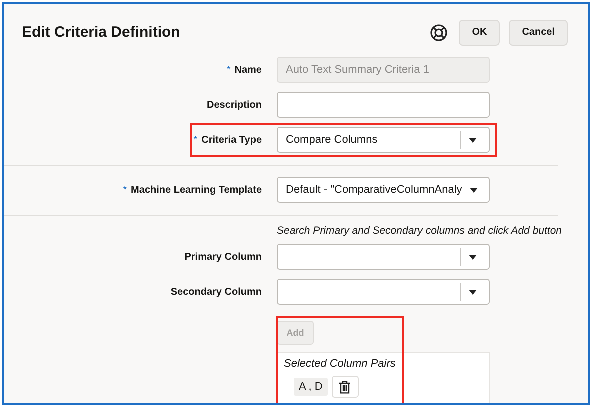 The width and height of the screenshot is (593, 410). What do you see at coordinates (311, 387) in the screenshot?
I see `pair-chip: A , D` at bounding box center [311, 387].